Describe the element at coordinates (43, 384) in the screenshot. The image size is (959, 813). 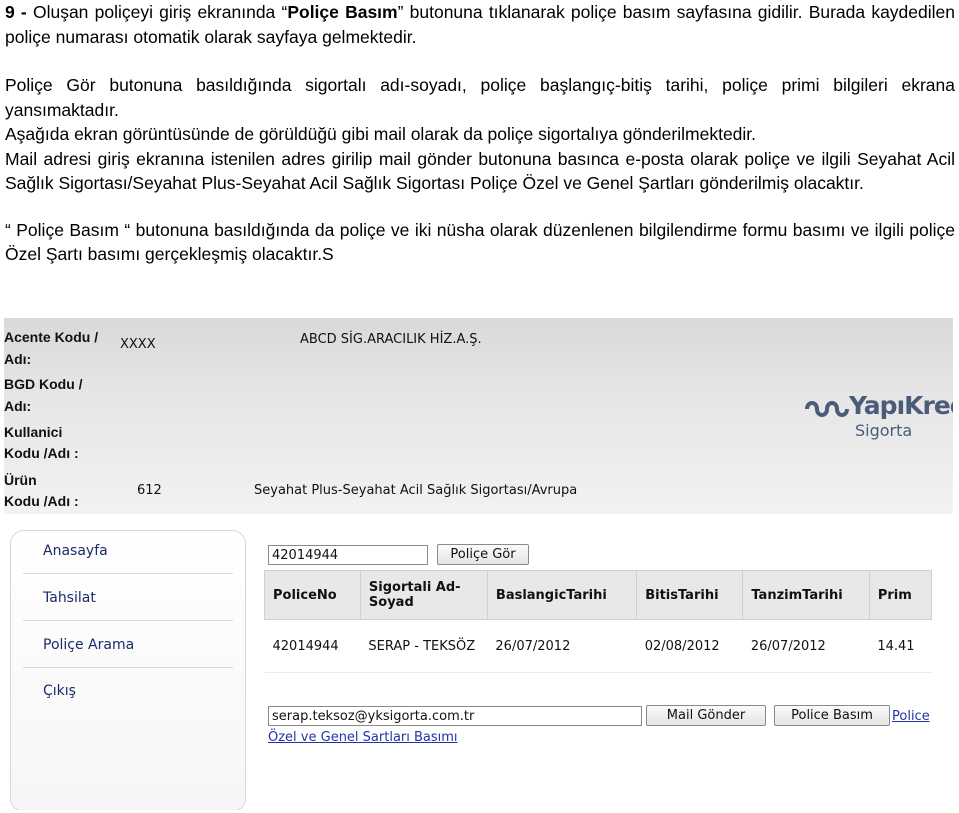
I see `bgd-label: BGD Kodu /` at that location.